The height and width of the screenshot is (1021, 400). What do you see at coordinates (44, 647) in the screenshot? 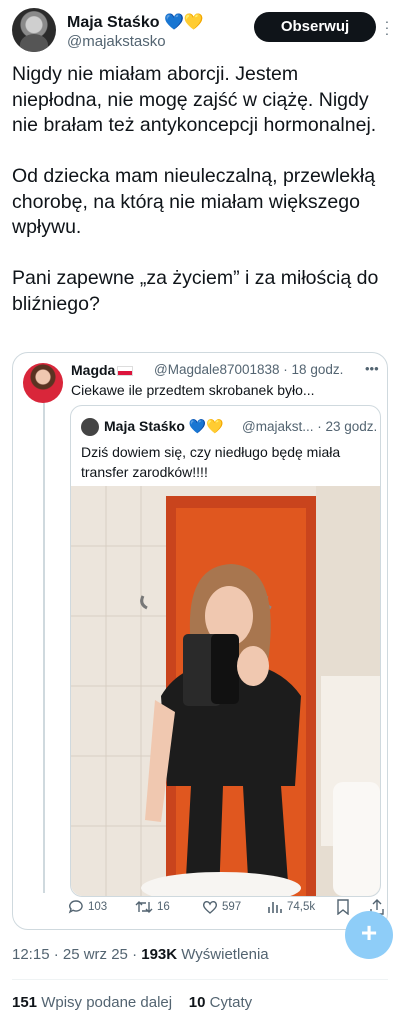
I see `thread-line` at bounding box center [44, 647].